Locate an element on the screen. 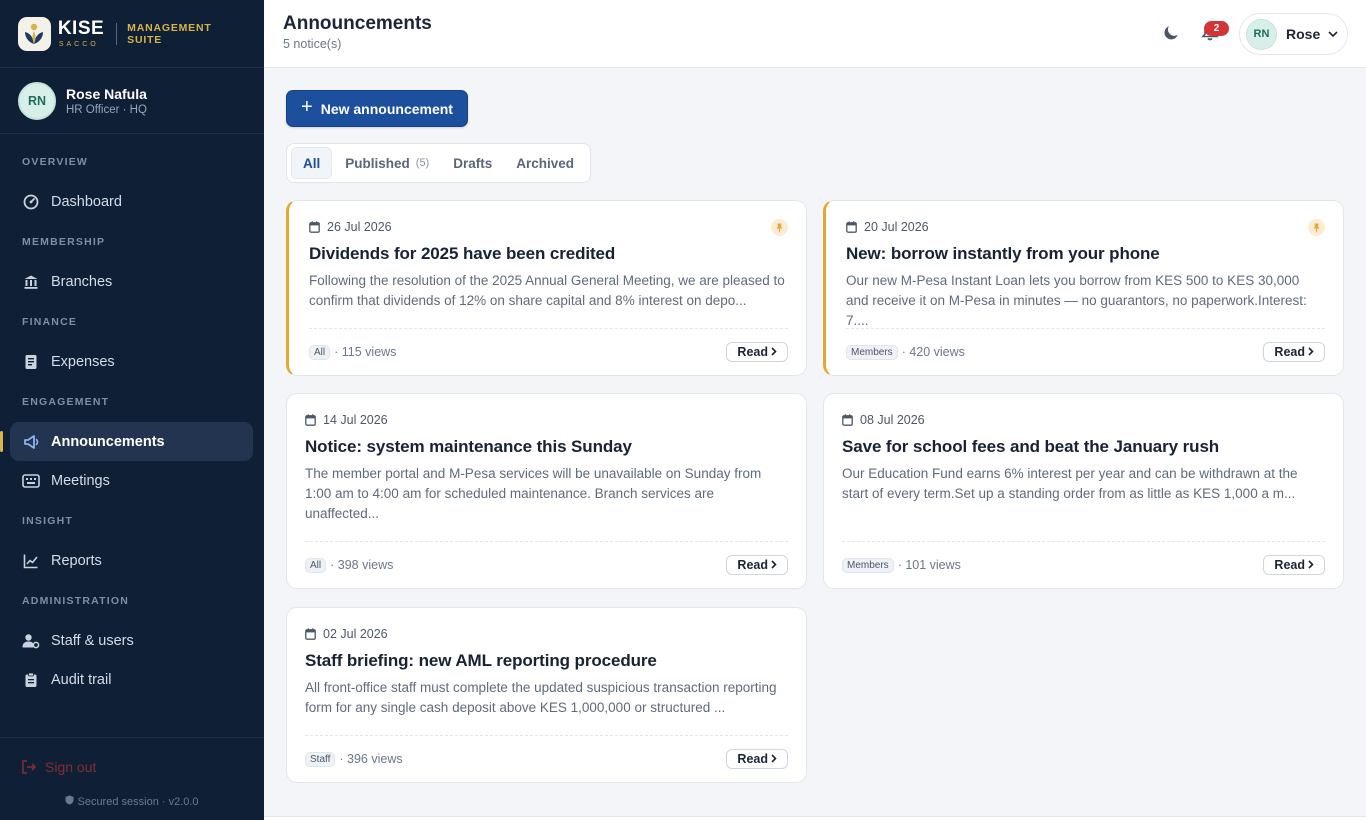 This screenshot has height=820, width=1366. card-footer: Members · 101 views Read is located at coordinates (1083, 564).